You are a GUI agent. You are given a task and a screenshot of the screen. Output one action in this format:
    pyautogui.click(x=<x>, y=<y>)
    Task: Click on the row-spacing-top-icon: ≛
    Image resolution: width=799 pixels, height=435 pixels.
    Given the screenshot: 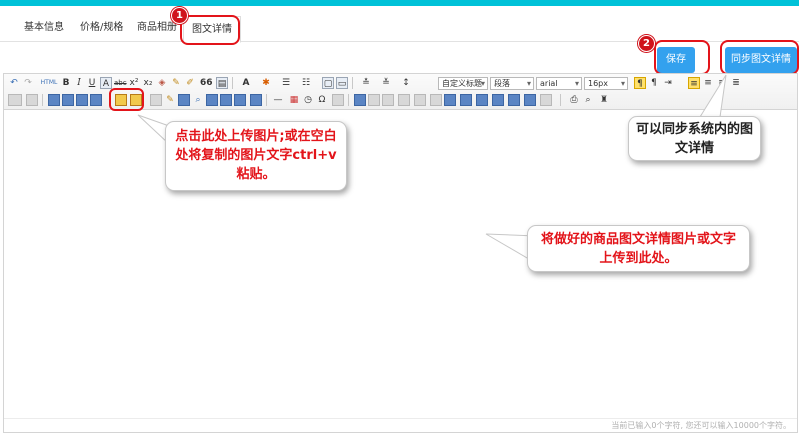 What is the action you would take?
    pyautogui.click(x=366, y=83)
    